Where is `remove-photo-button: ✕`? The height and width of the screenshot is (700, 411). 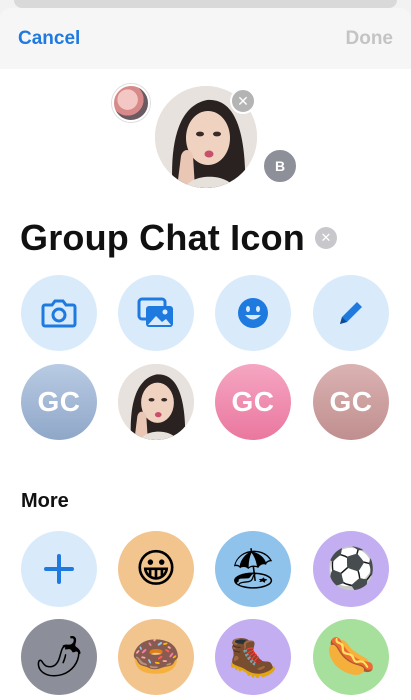
remove-photo-button: ✕ is located at coordinates (243, 101).